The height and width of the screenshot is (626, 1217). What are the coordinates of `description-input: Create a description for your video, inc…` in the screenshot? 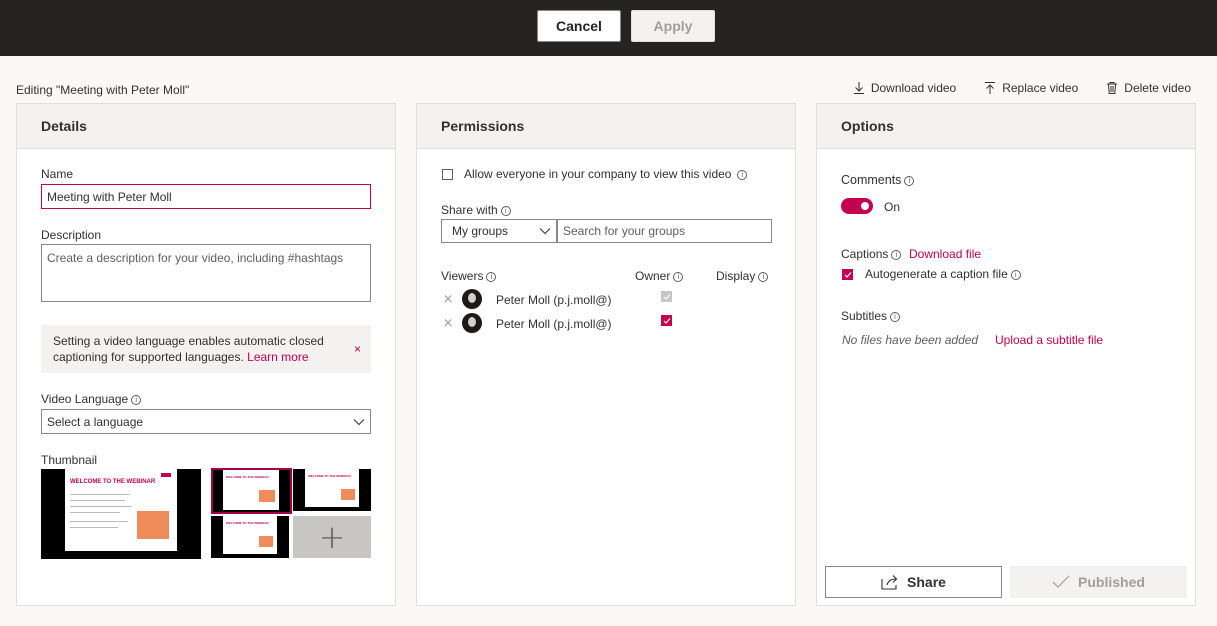 It's located at (206, 273).